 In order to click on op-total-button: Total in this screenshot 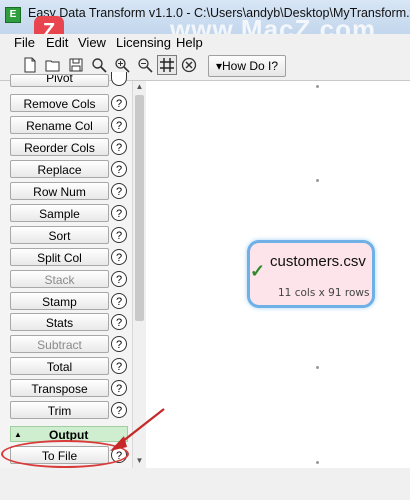, I will do `click(59, 366)`.